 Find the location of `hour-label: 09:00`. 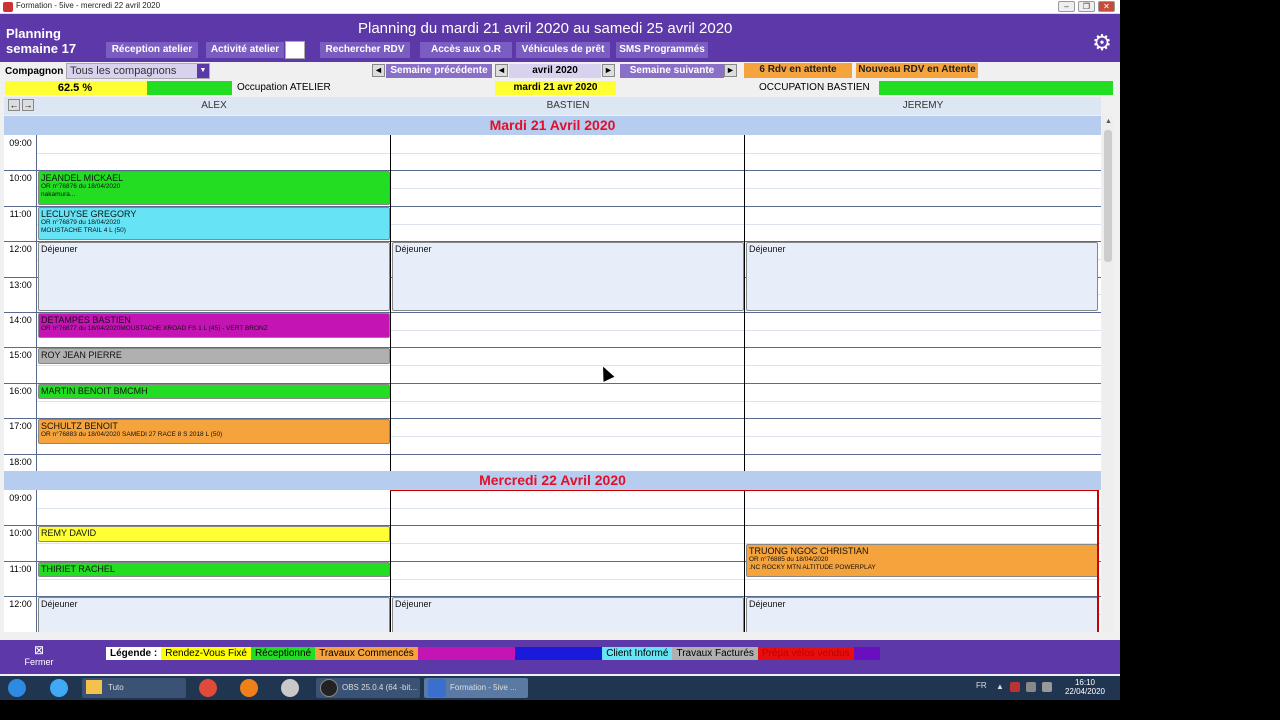

hour-label: 09:00 is located at coordinates (20, 143).